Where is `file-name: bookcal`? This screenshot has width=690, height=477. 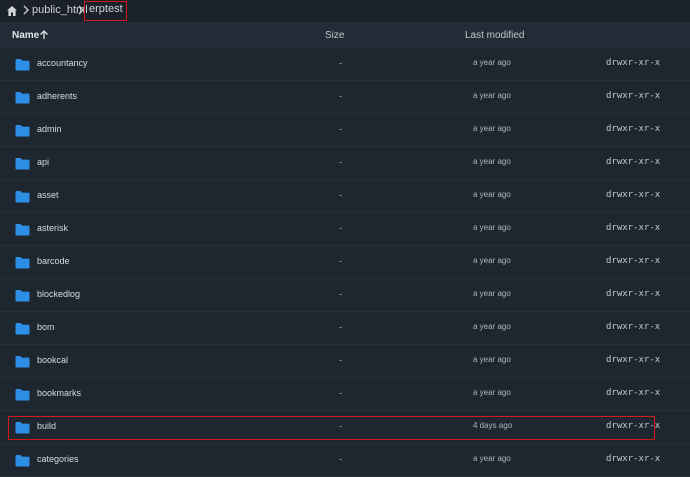 file-name: bookcal is located at coordinates (52, 360).